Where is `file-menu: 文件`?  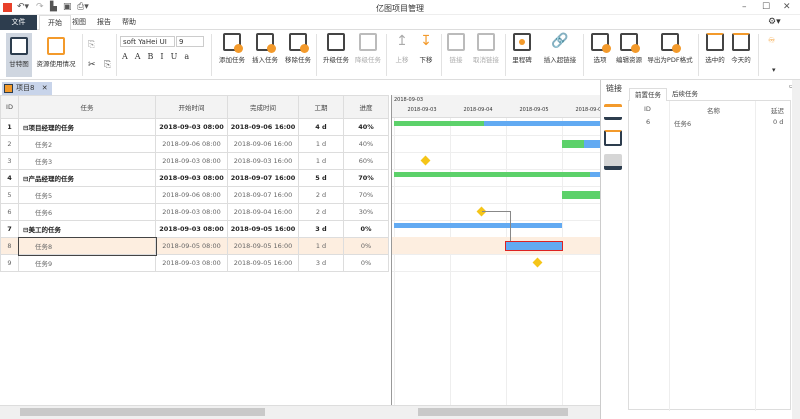
file-menu: 文件 is located at coordinates (18, 22).